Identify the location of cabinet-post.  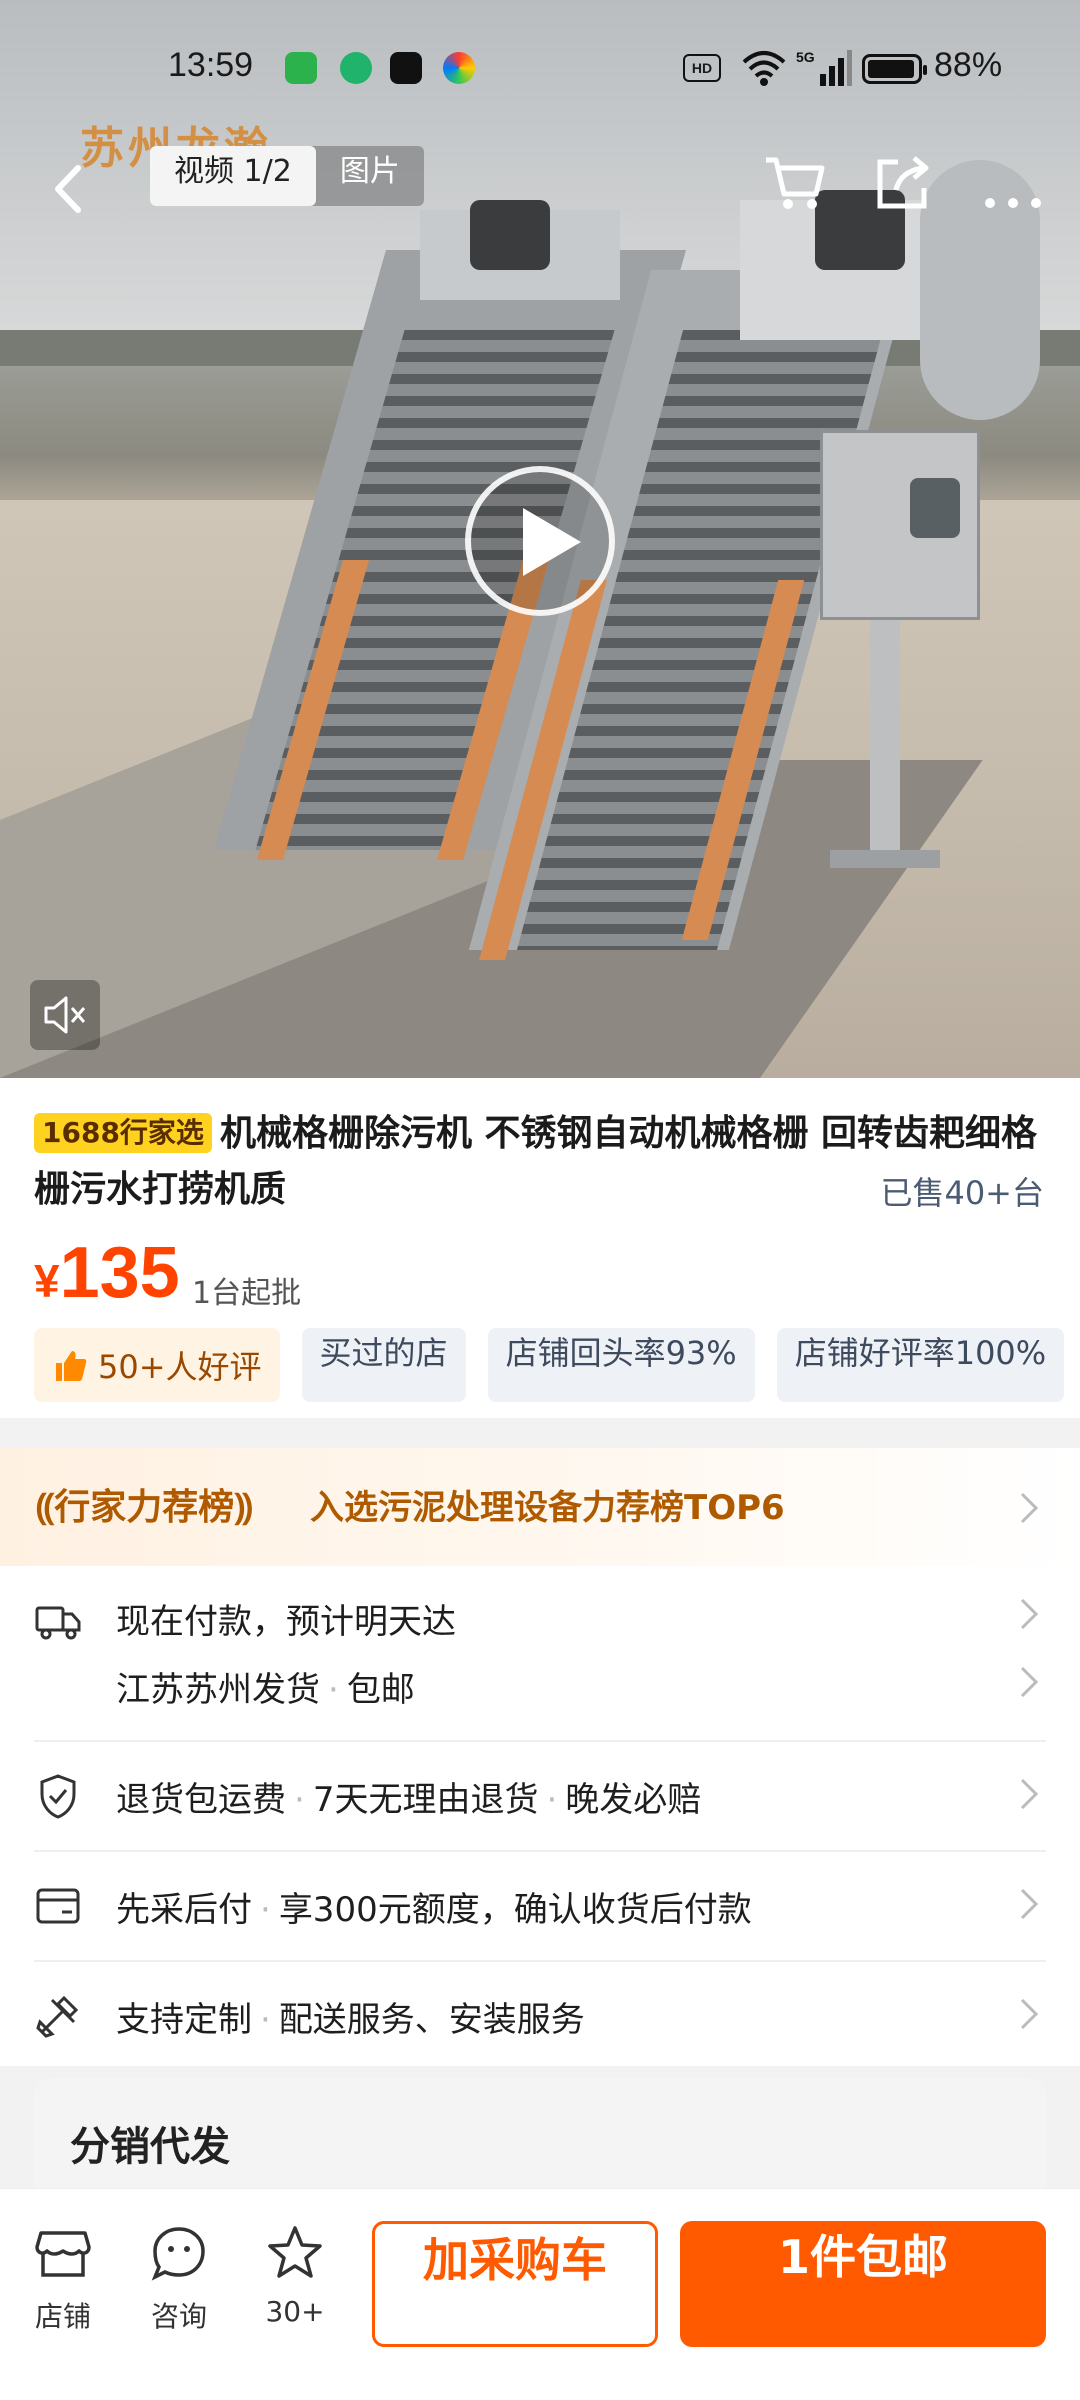
(885, 735).